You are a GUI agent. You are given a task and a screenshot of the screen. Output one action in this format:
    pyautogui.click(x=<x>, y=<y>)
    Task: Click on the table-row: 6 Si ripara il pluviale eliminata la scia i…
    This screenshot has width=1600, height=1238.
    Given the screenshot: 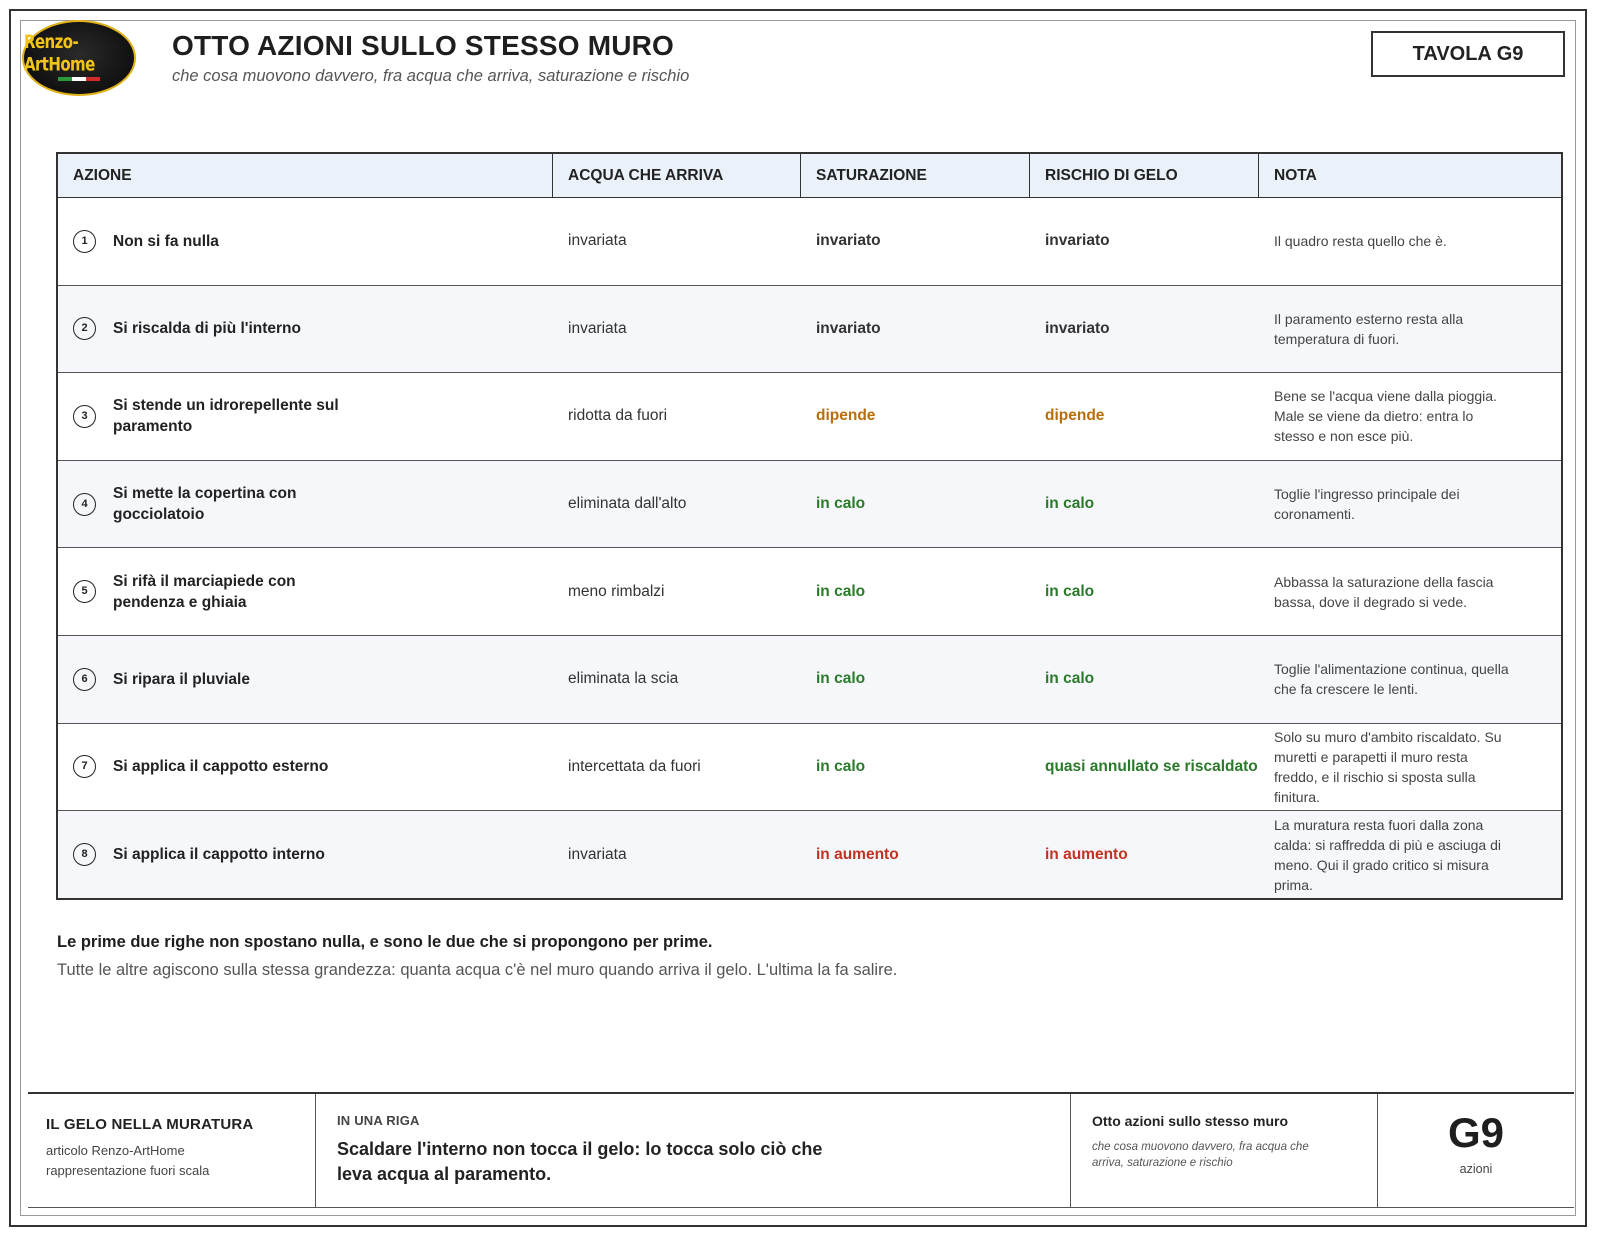 What is the action you would take?
    pyautogui.click(x=809, y=679)
    